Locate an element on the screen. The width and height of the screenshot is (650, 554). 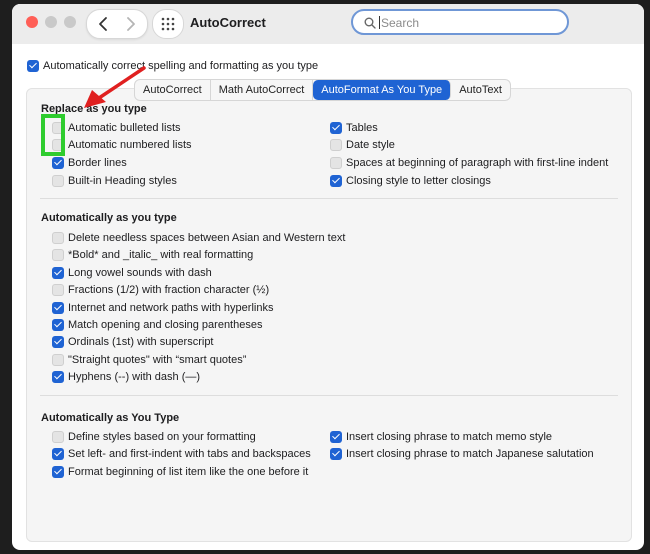
label-tables: Tables is located at coordinates (362, 128).